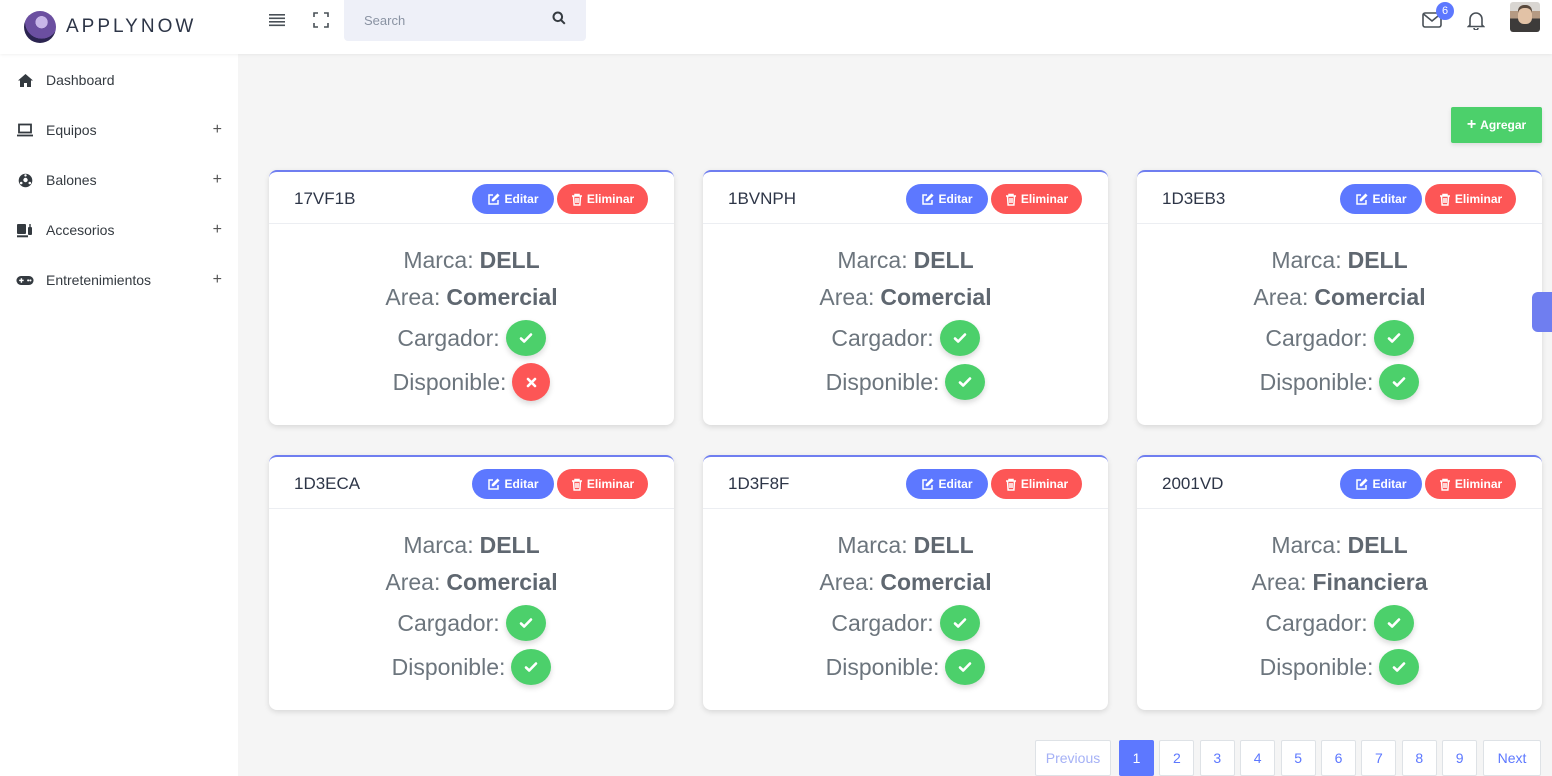 Image resolution: width=1552 pixels, height=776 pixels. I want to click on sidebar-item-dashboard: Dashboard, so click(119, 80).